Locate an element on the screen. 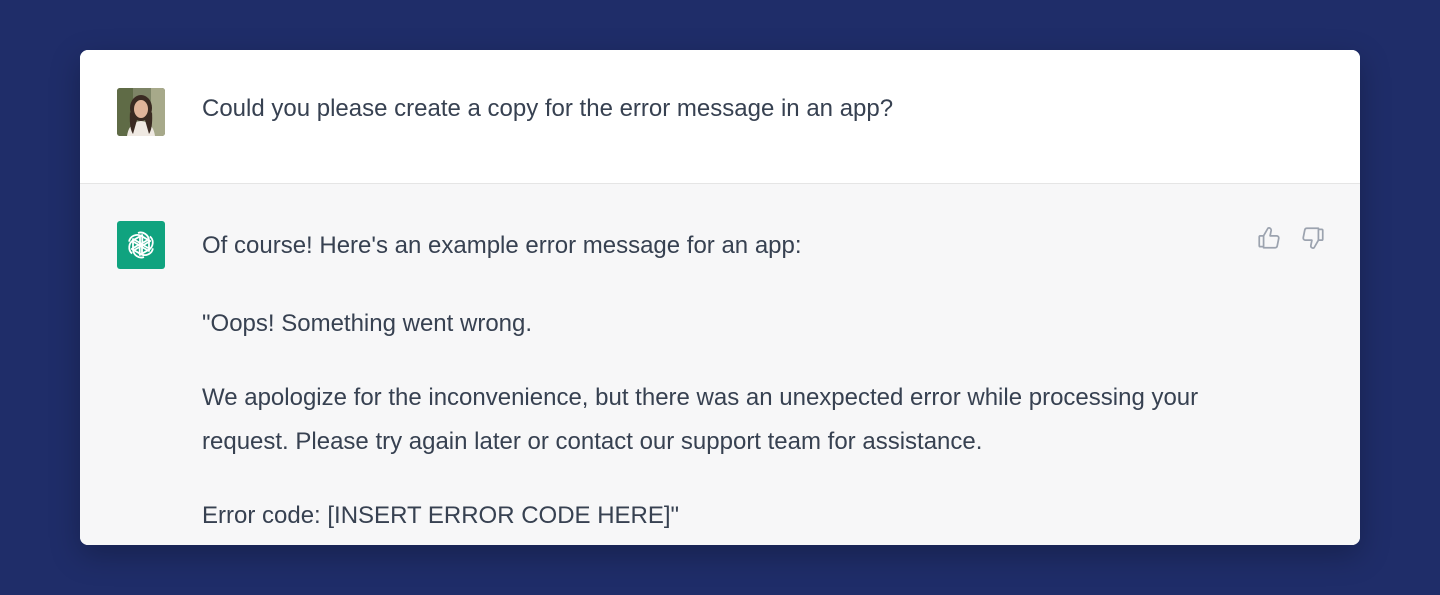 This screenshot has height=595, width=1440. feedback-buttons is located at coordinates (1291, 238).